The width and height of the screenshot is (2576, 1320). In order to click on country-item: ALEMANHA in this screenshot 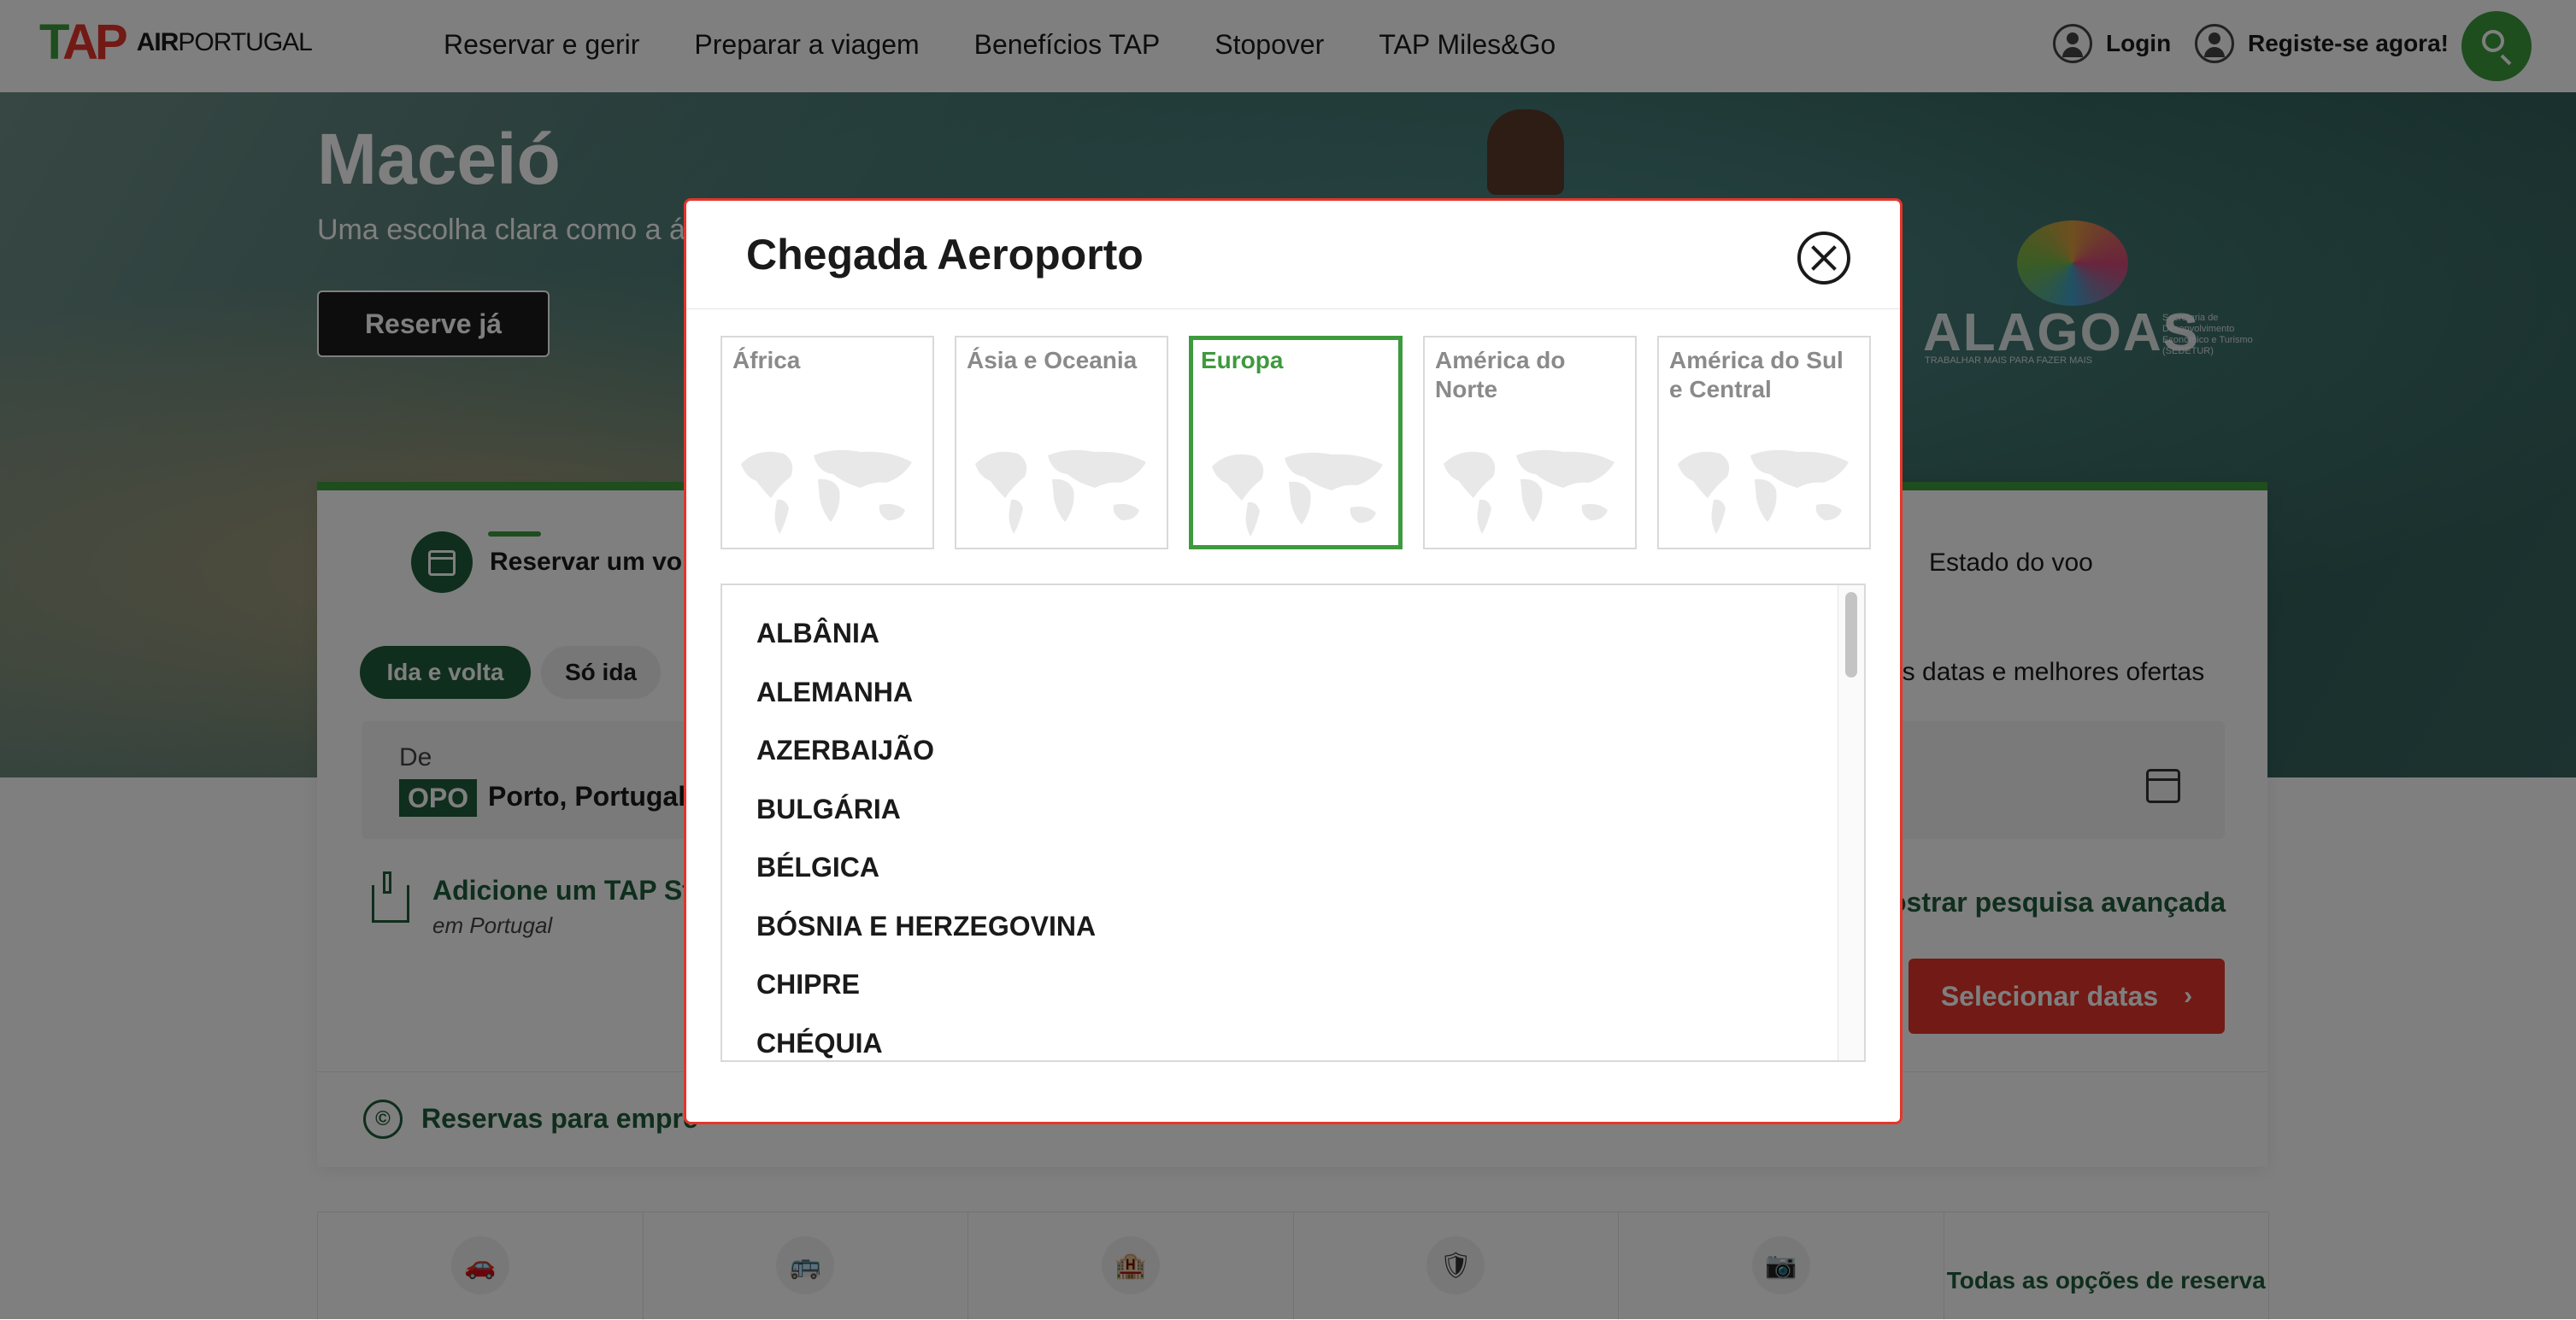, I will do `click(834, 692)`.